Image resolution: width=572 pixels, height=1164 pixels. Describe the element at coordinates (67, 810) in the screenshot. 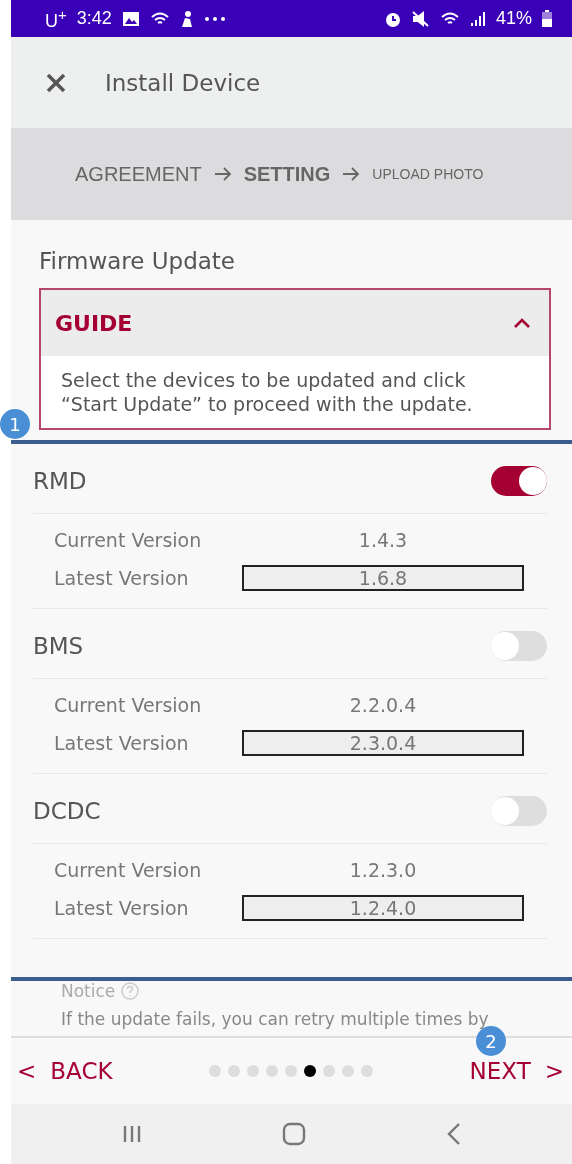

I see `device-name: DCDC` at that location.